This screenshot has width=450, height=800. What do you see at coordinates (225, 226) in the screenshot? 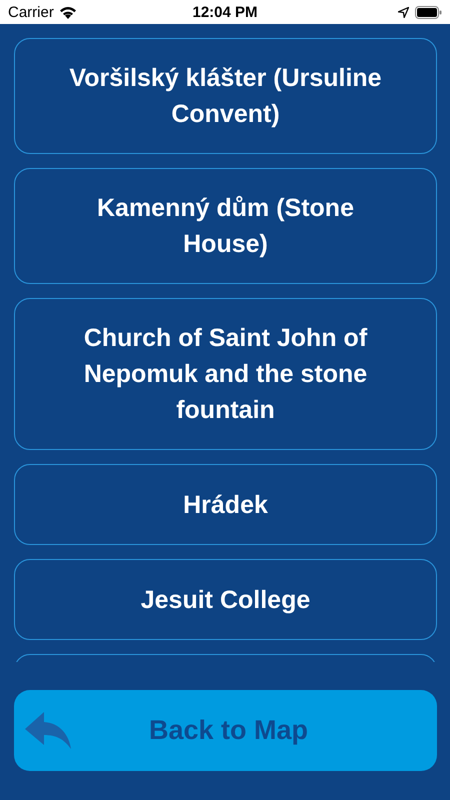
I see `place-button: Kamenný dům (Stone House)` at bounding box center [225, 226].